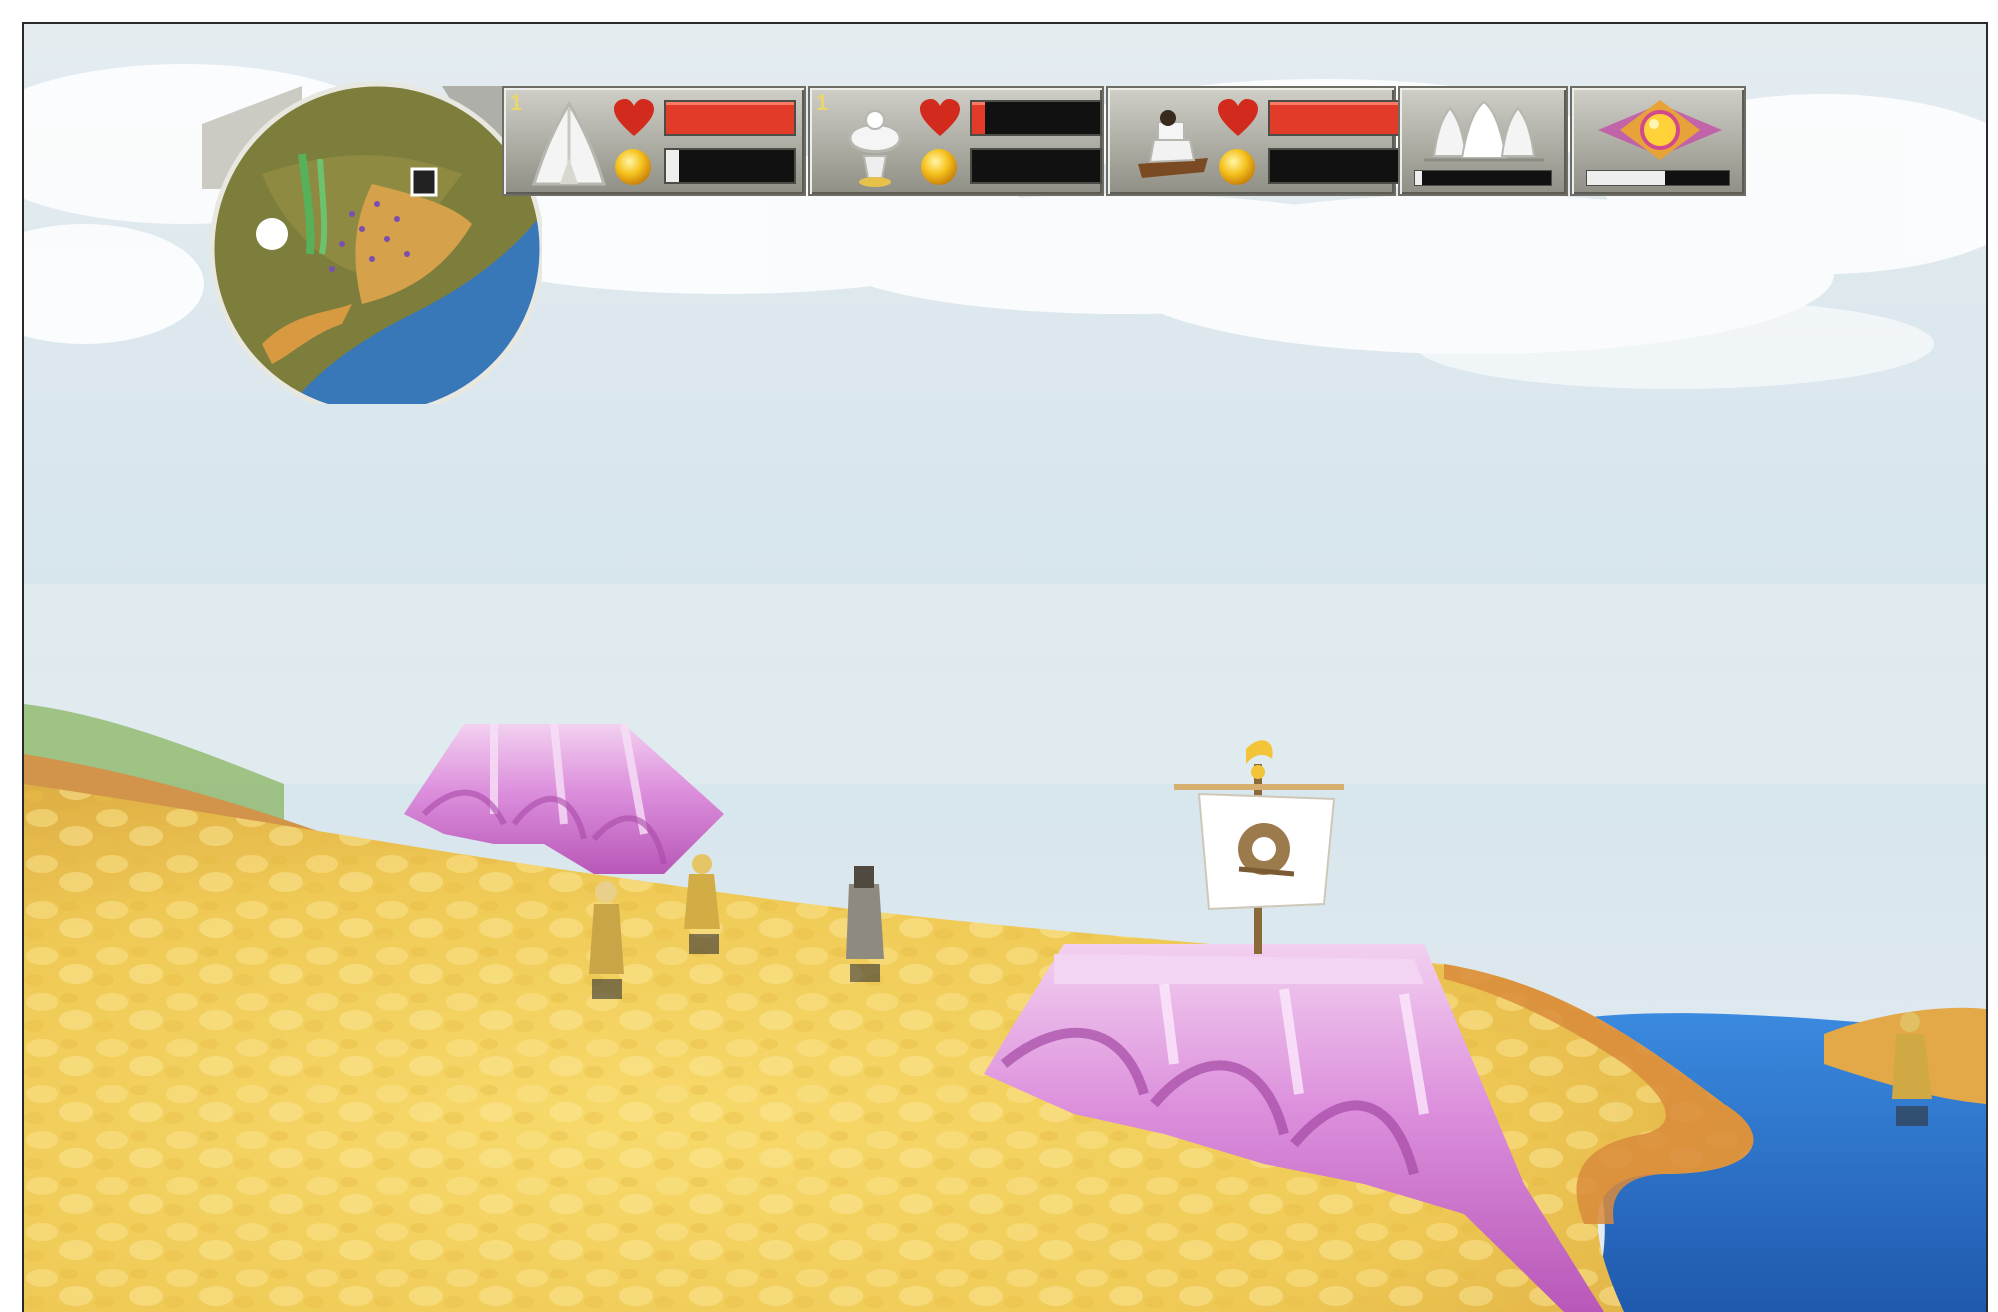 The image size is (1998, 1312). What do you see at coordinates (822, 102) in the screenshot?
I see `warriors-count: 1` at bounding box center [822, 102].